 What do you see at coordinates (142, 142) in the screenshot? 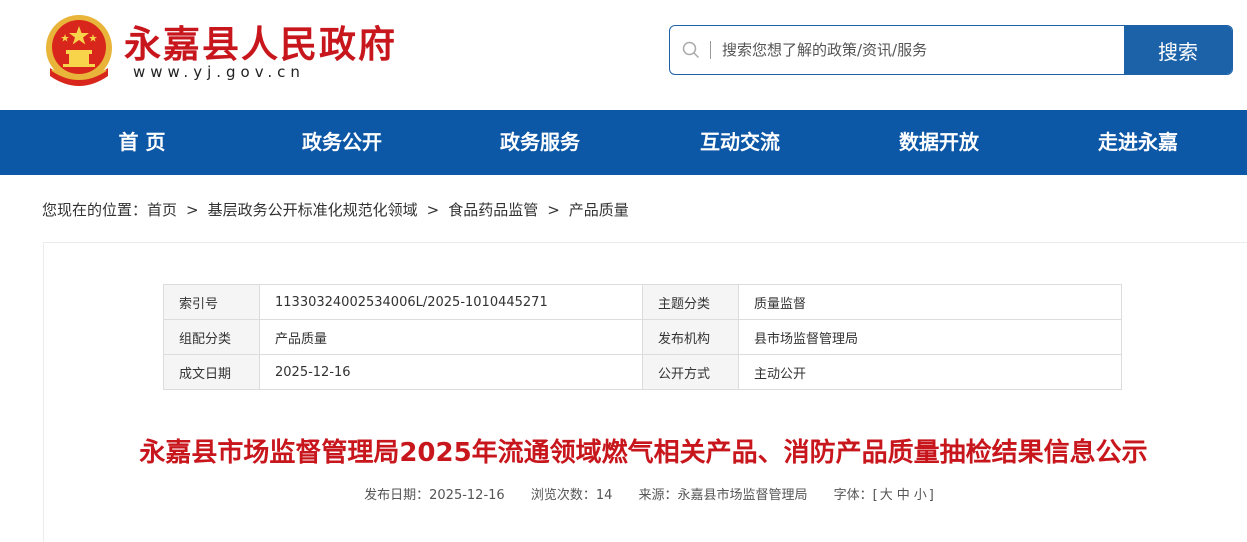
I see `nav-item-home: 首 页` at bounding box center [142, 142].